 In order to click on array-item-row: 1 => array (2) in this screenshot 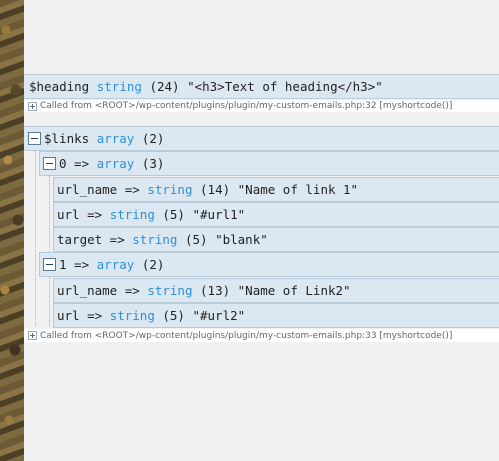, I will do `click(269, 264)`.